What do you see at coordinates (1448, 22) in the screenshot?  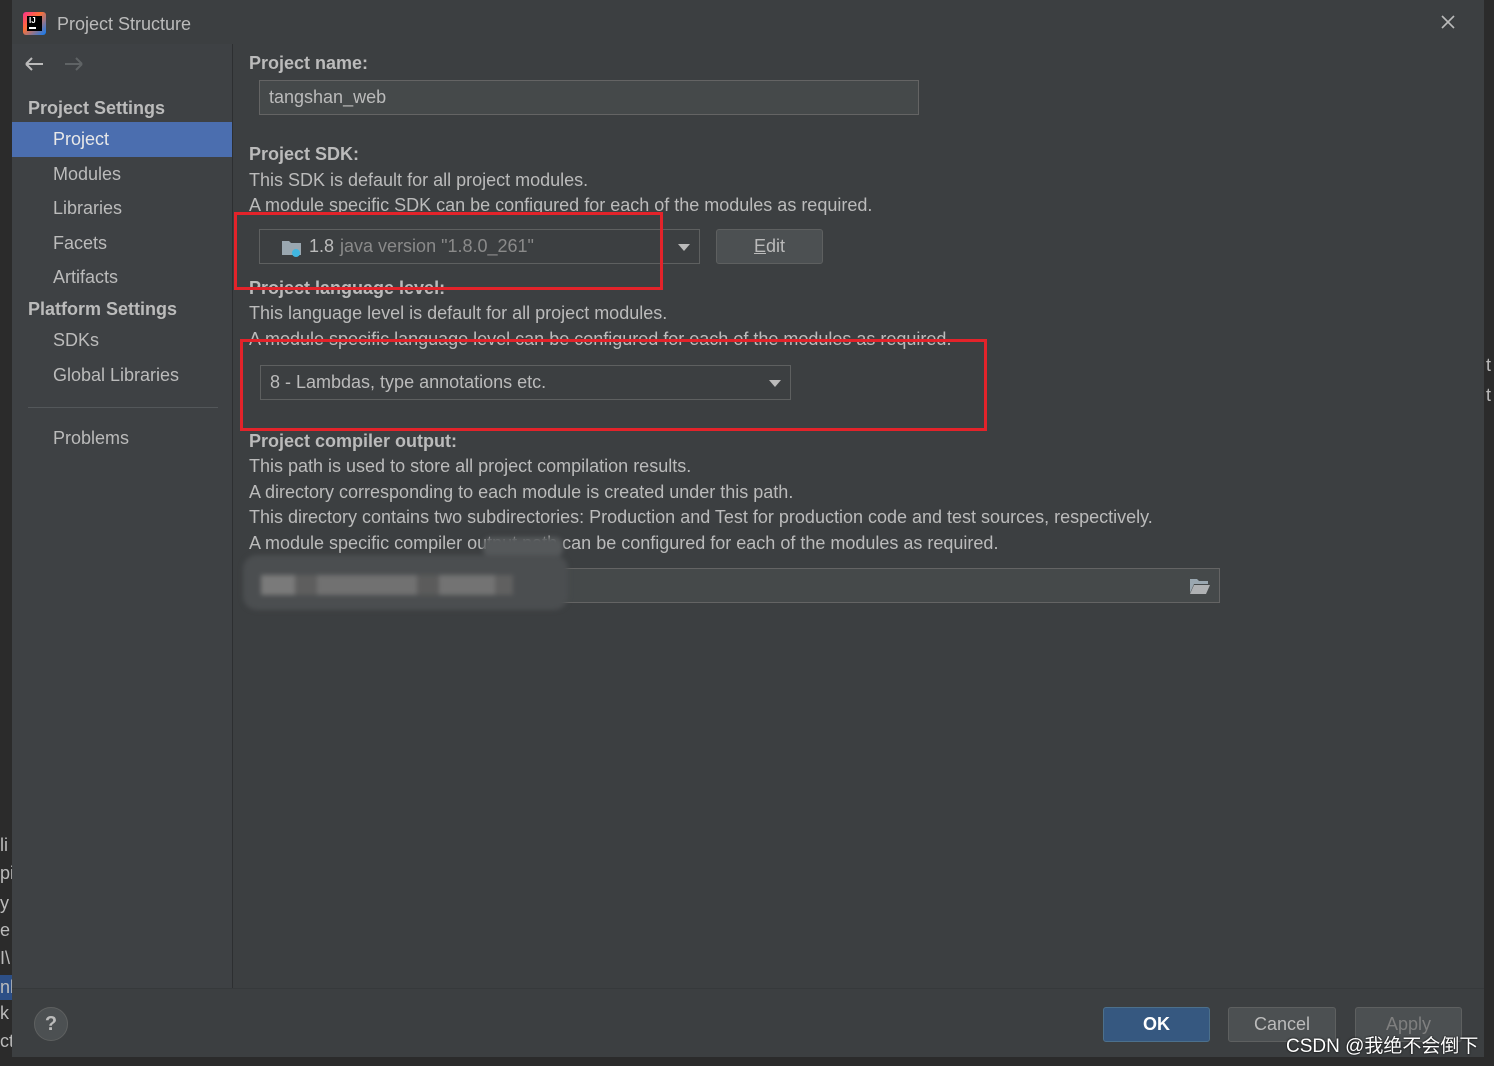 I see `close-icon` at bounding box center [1448, 22].